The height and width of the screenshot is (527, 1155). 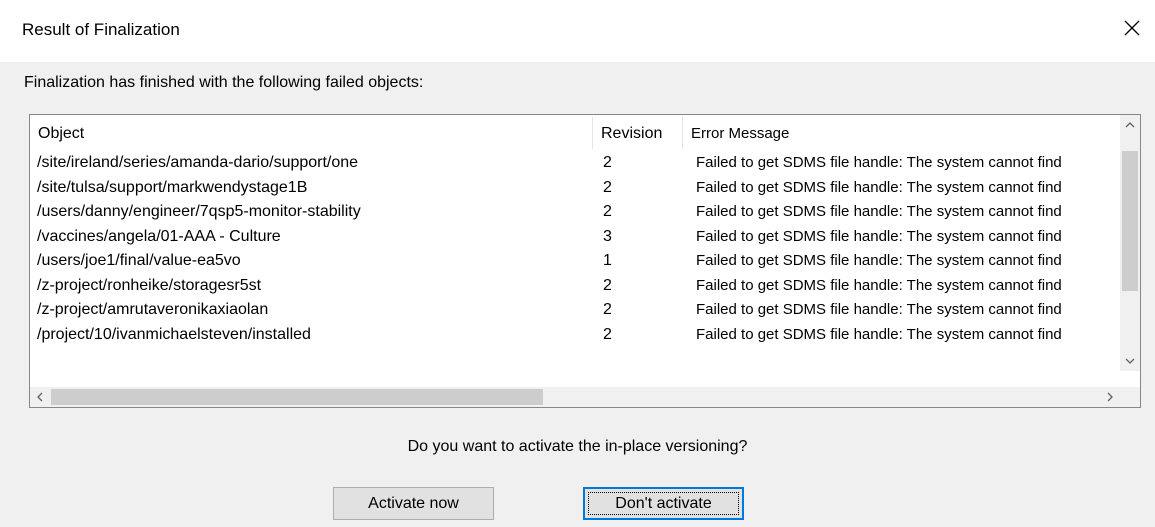 What do you see at coordinates (172, 187) in the screenshot?
I see `object-cell: /site/tulsa/support/markwendystage1B` at bounding box center [172, 187].